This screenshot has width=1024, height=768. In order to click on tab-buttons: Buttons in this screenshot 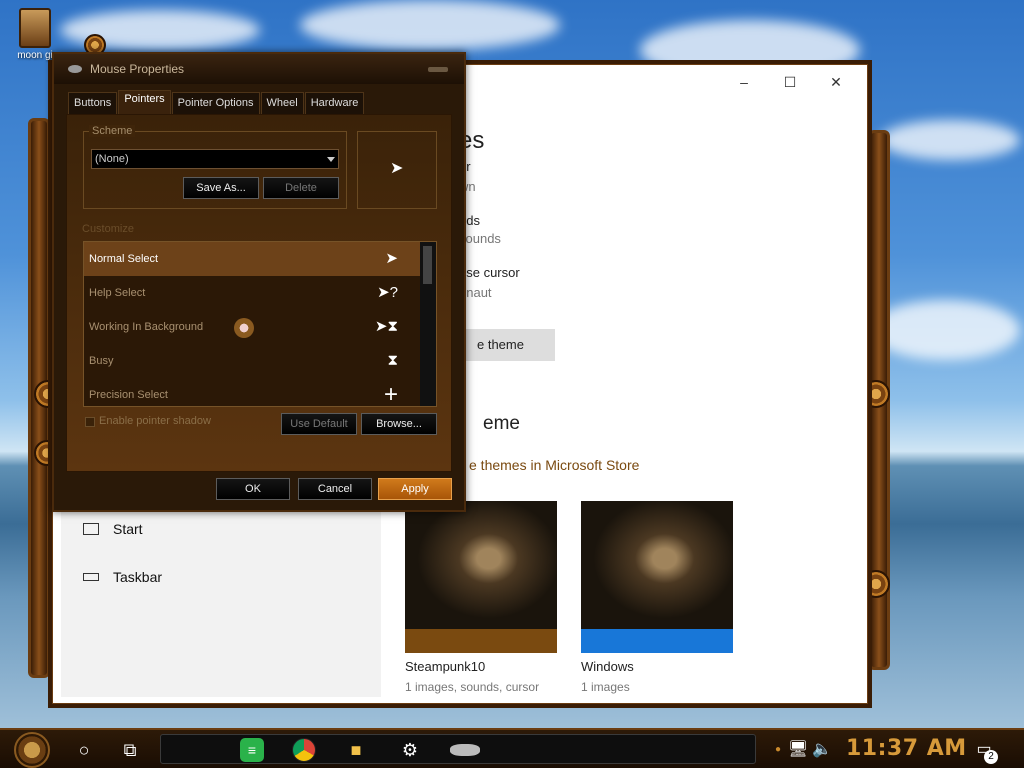, I will do `click(93, 103)`.